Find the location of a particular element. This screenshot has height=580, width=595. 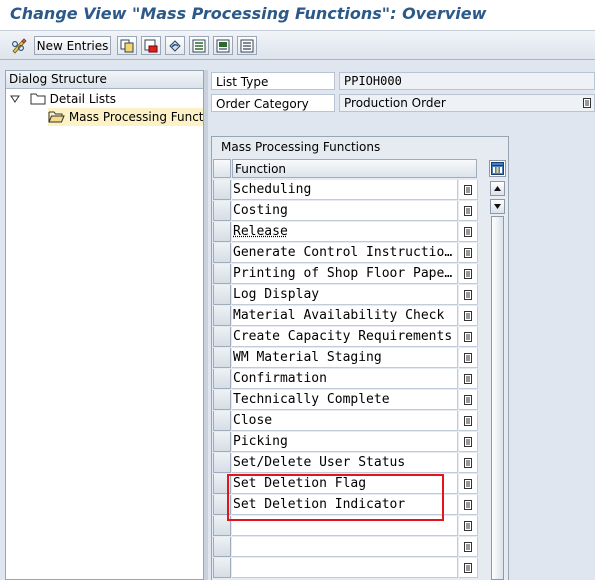

table-row: Release is located at coordinates (345, 232).